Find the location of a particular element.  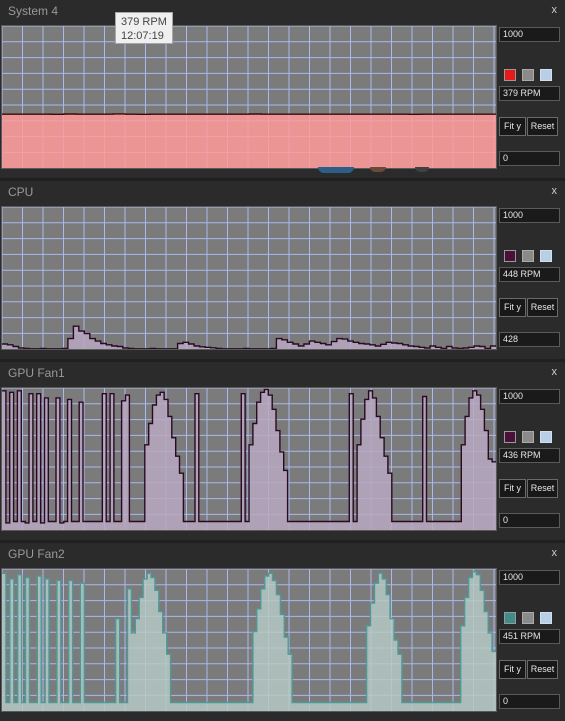

panel-title: System 4 is located at coordinates (33, 11).